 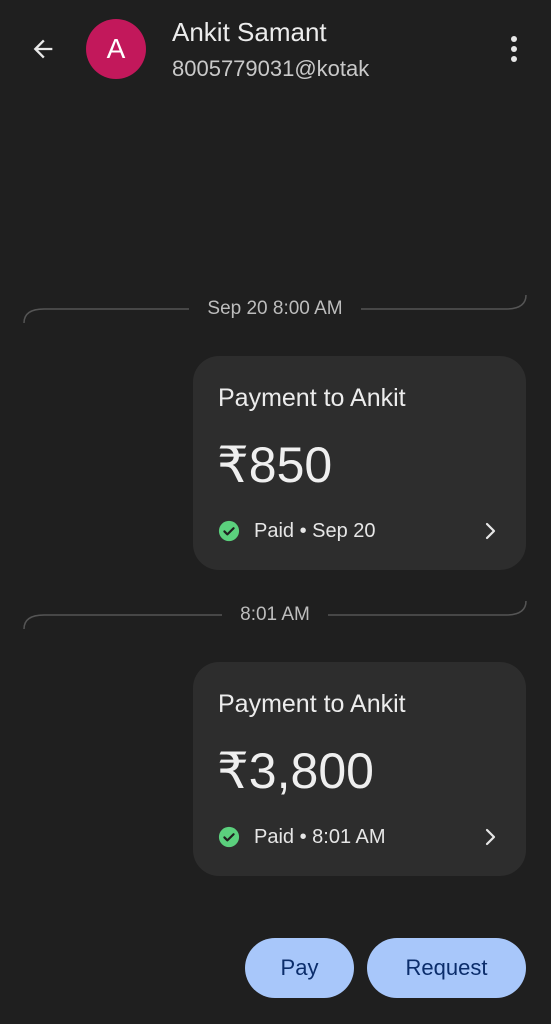 I want to click on avatar-letter: A, so click(x=116, y=48).